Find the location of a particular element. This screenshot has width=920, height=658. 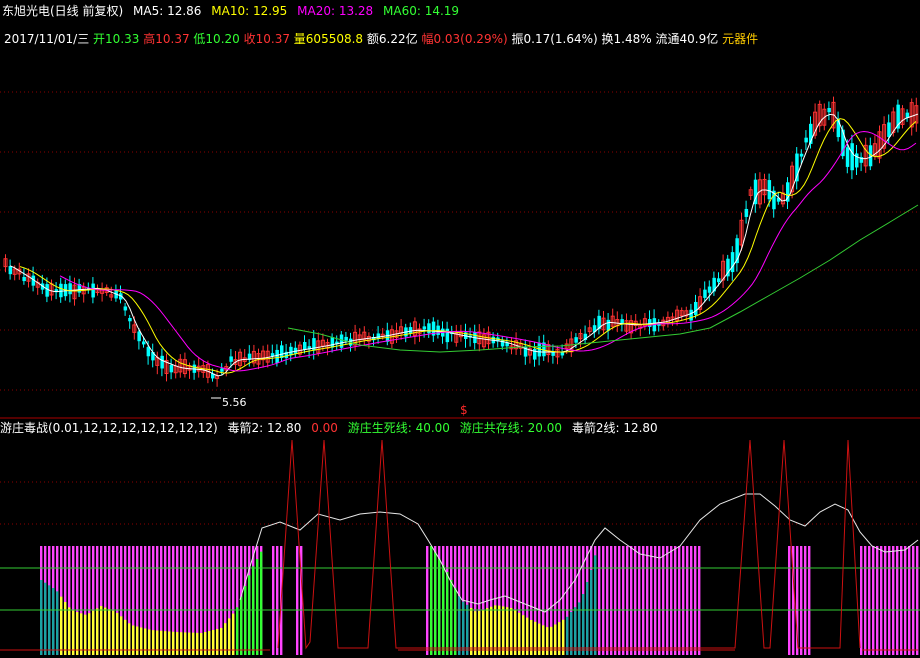

ma20-label: MA20: 13.28 is located at coordinates (335, 11).